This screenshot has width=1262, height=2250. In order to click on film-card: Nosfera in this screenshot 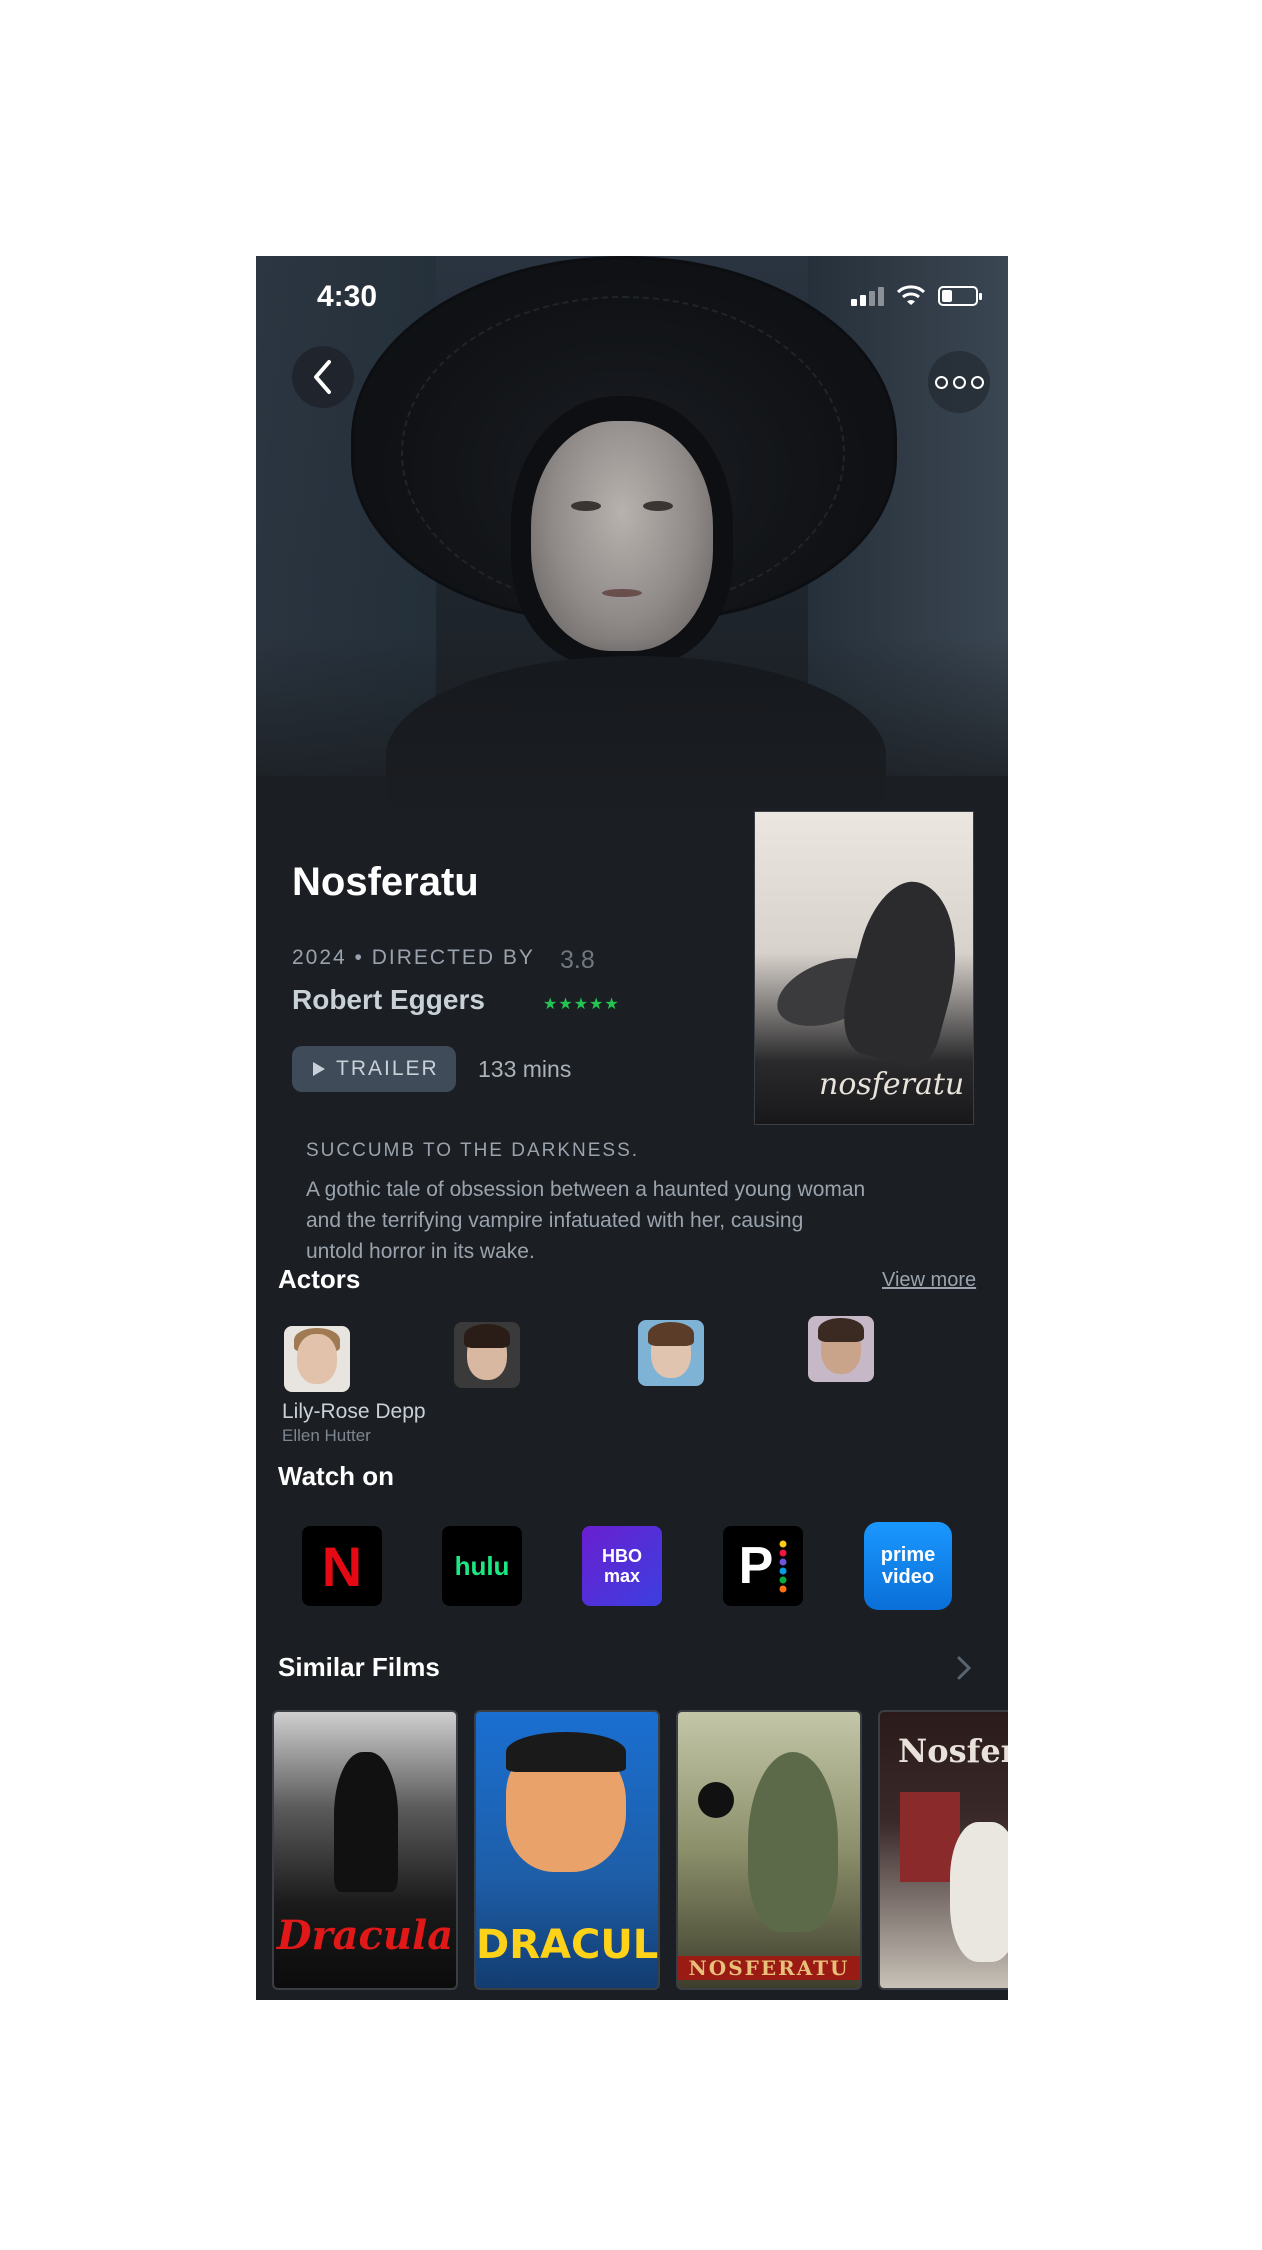, I will do `click(943, 1850)`.